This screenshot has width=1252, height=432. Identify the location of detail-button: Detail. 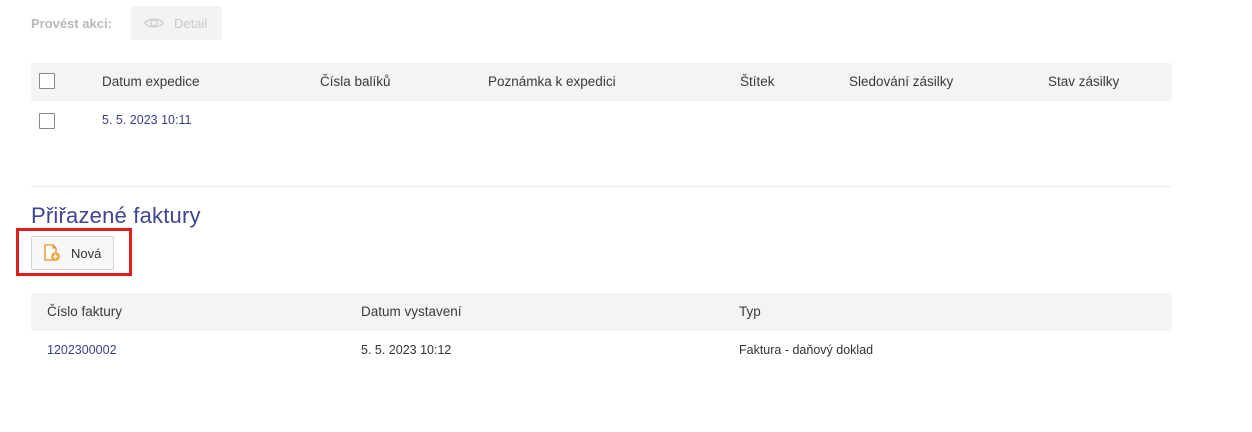
(176, 23).